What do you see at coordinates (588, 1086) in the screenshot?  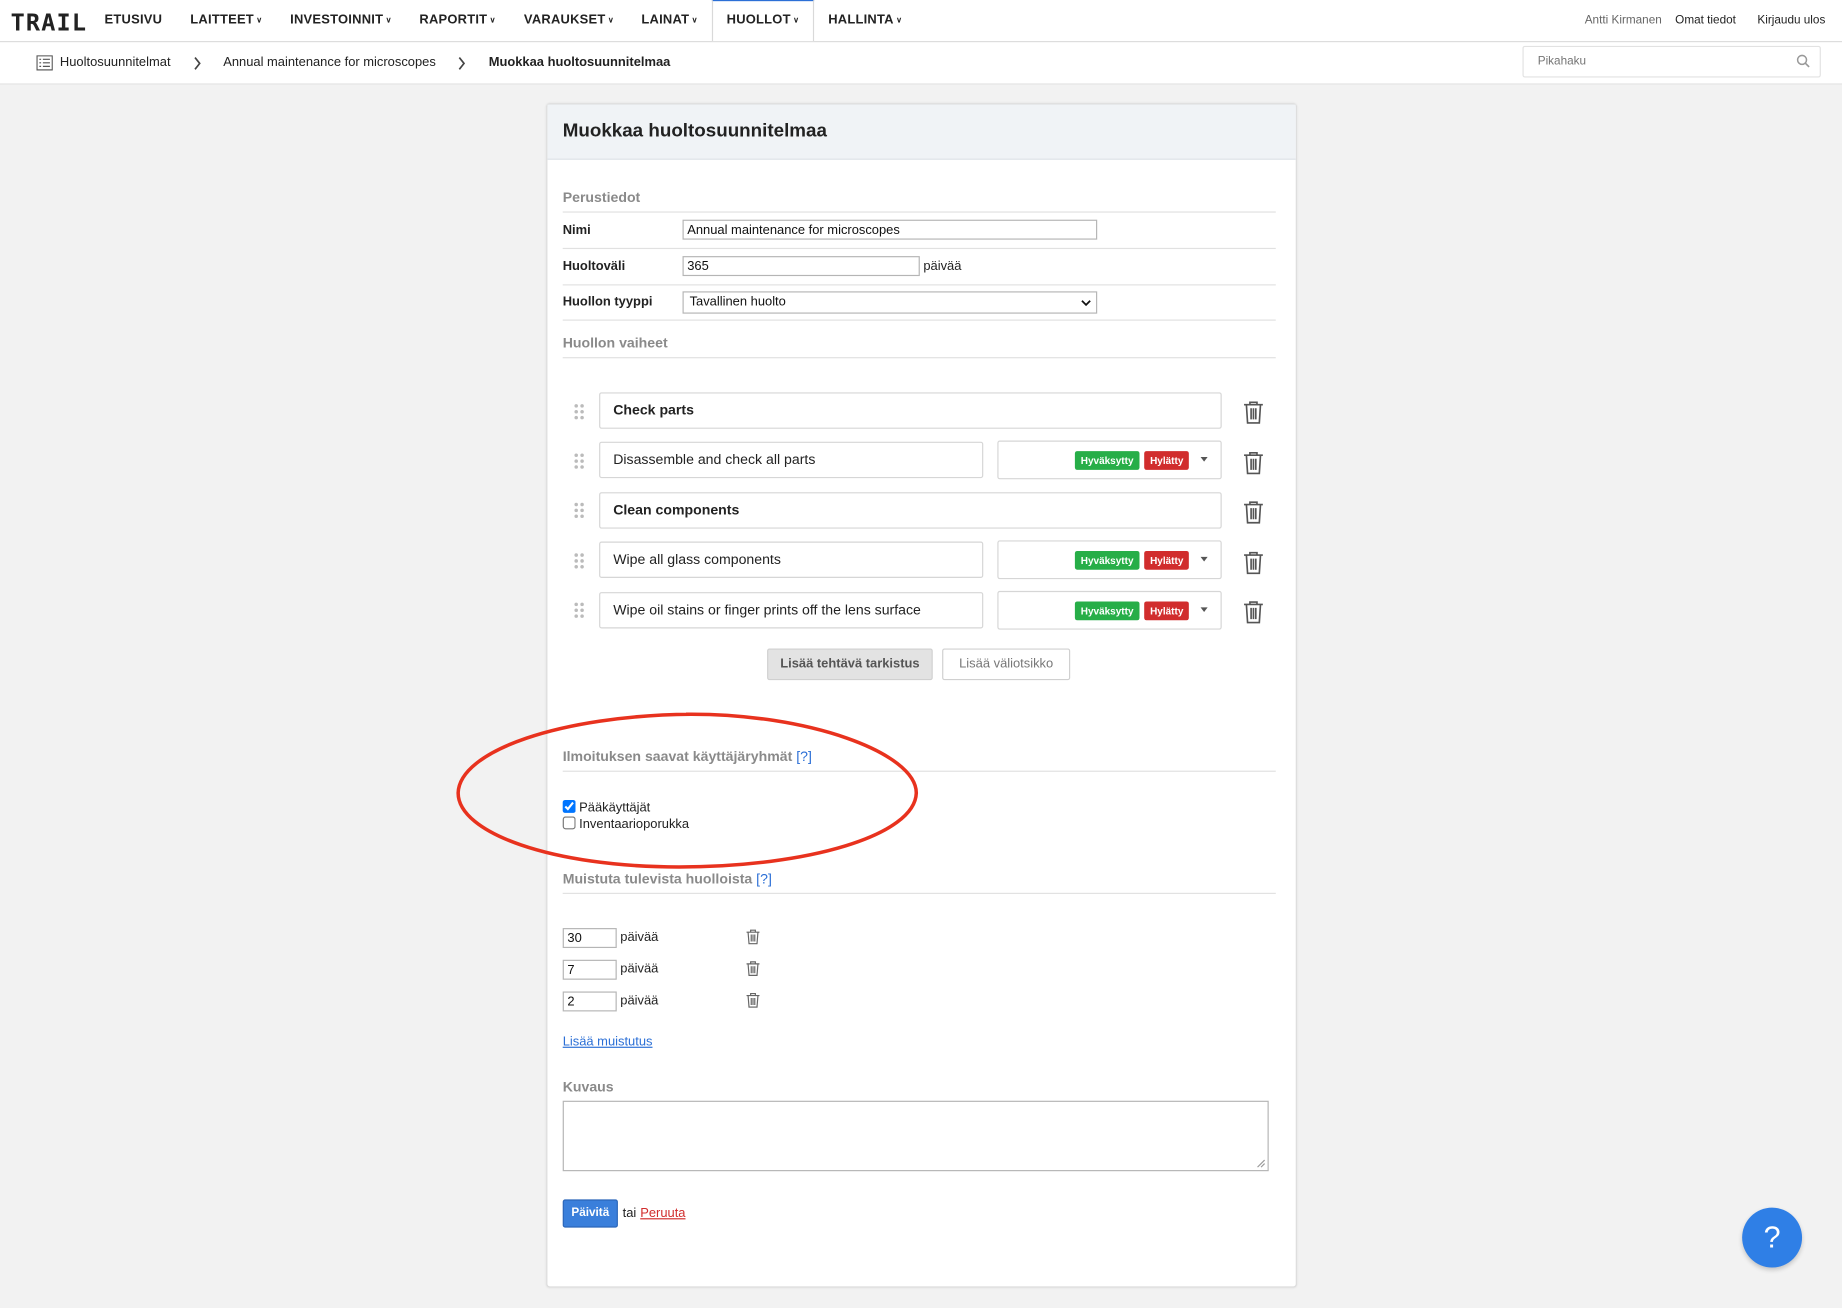 I see `description-section-title: Kuvaus` at bounding box center [588, 1086].